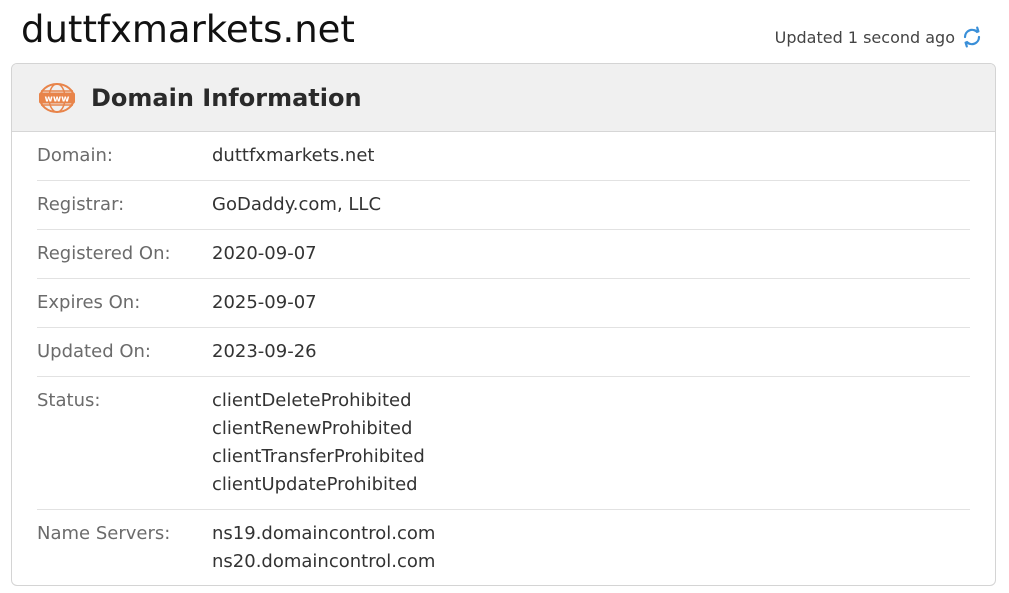 The height and width of the screenshot is (593, 1009). I want to click on row-value: duttfxmarkets.net, so click(293, 155).